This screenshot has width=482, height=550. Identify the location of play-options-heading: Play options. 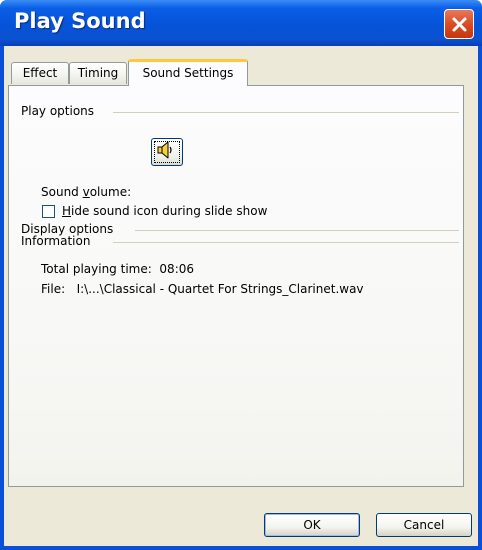
(58, 111).